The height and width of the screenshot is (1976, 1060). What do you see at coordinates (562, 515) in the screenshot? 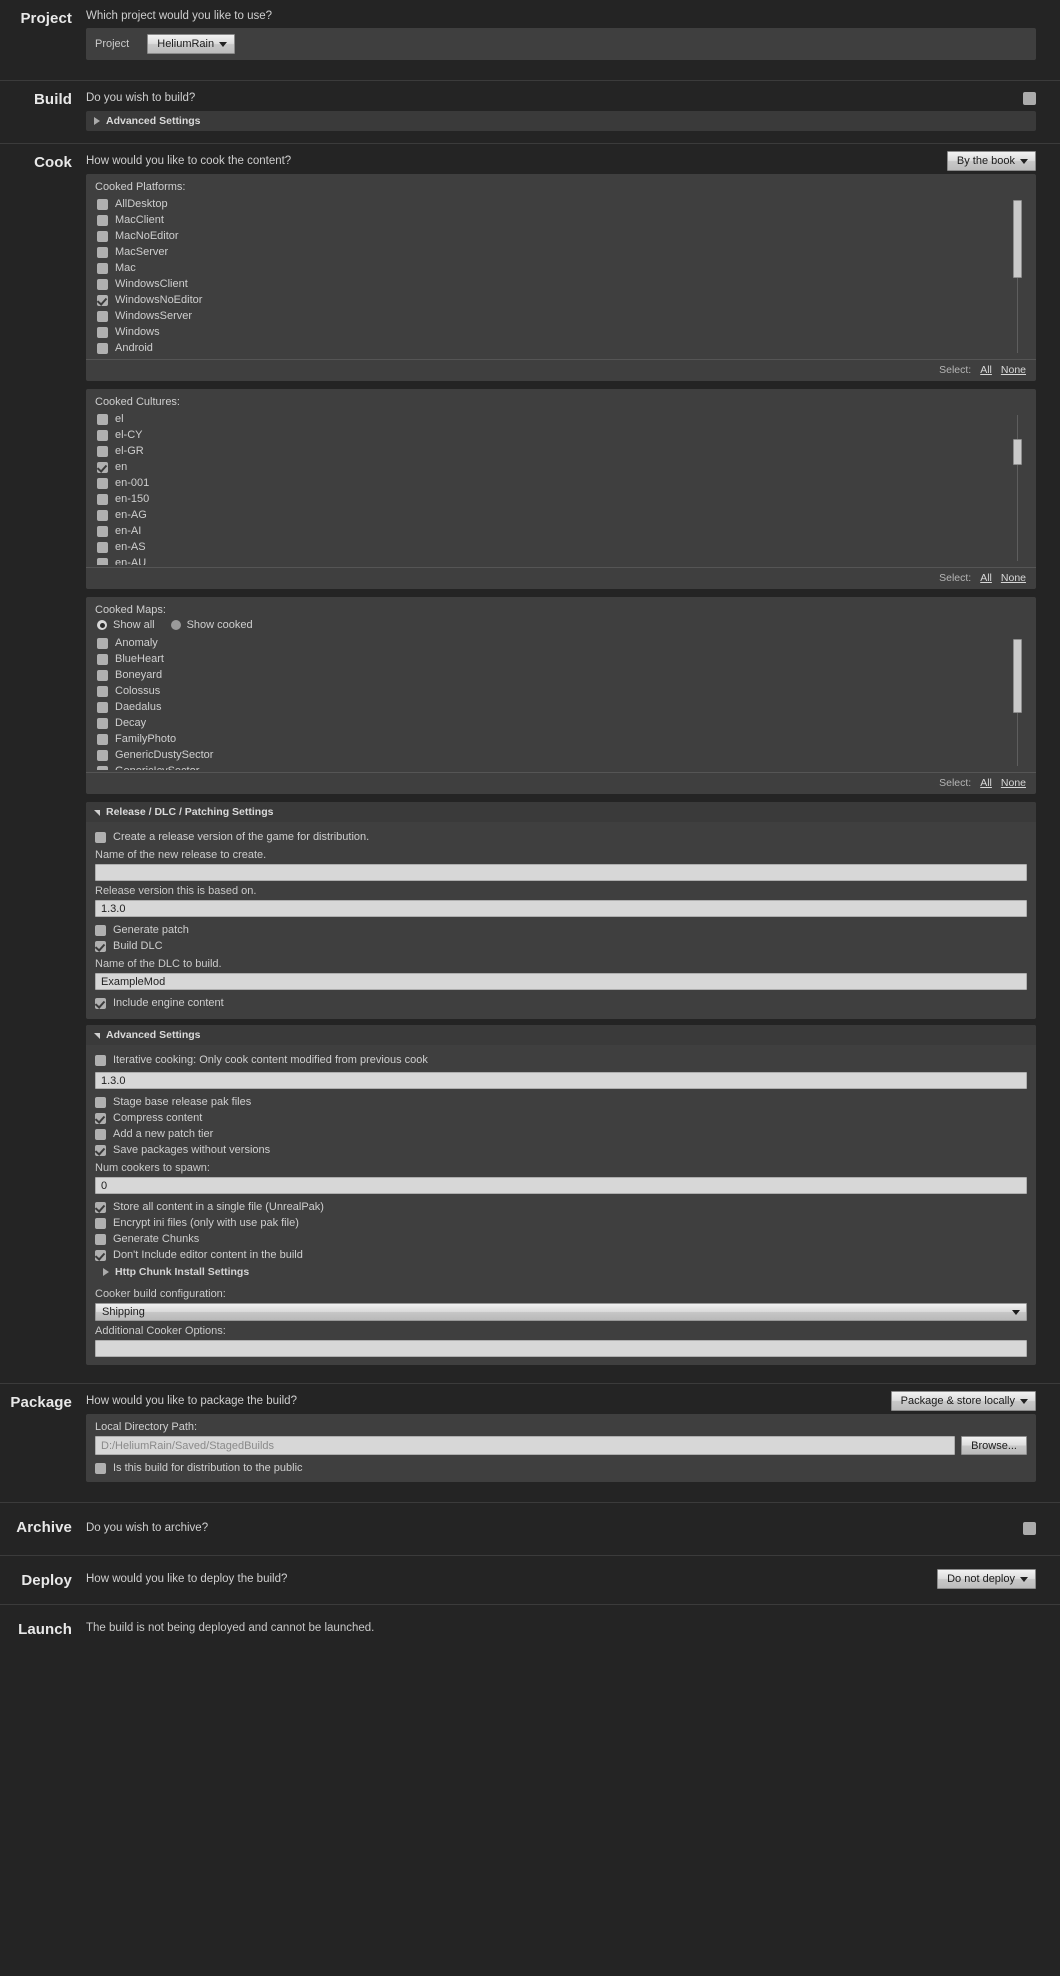
I see `cooked-culture-item: en-AG` at bounding box center [562, 515].